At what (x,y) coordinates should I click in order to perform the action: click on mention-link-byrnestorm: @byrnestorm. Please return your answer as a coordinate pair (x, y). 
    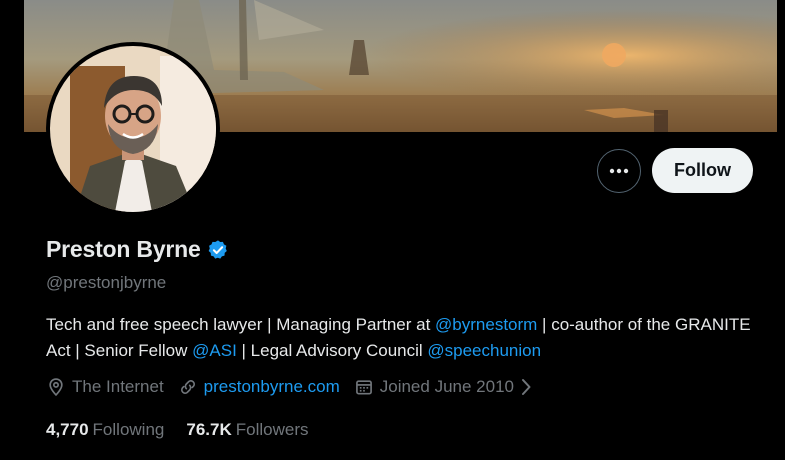
    Looking at the image, I should click on (486, 324).